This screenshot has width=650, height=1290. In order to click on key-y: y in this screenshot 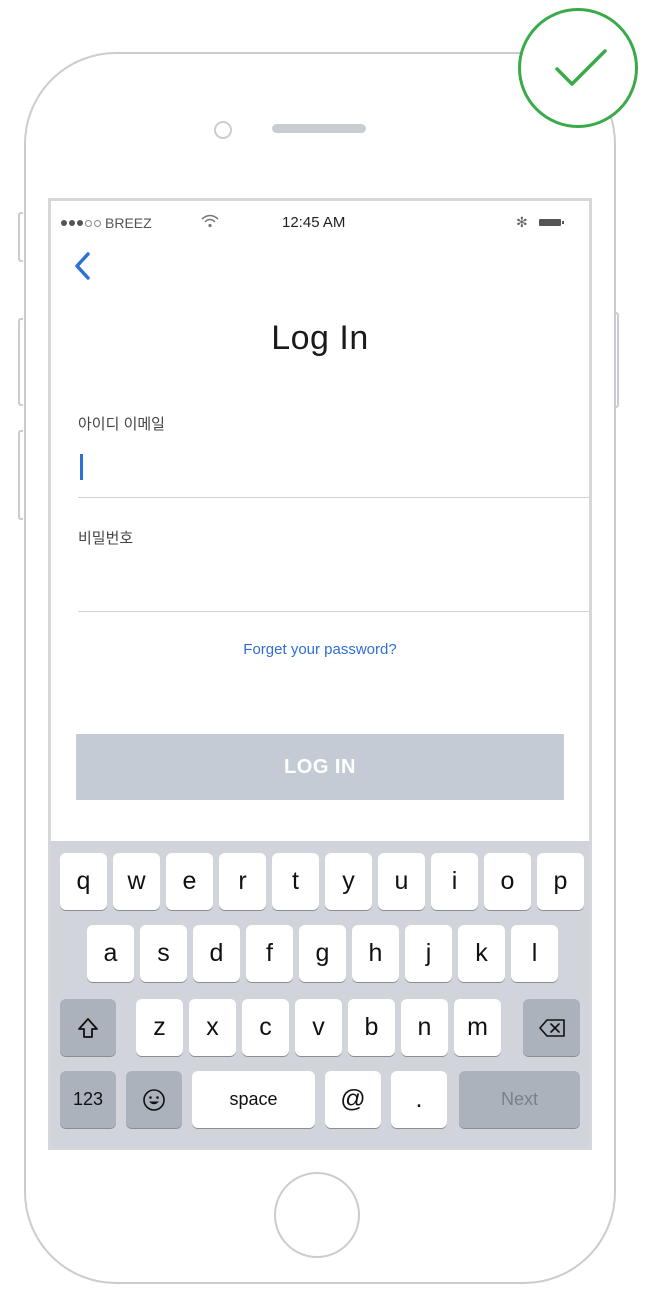, I will do `click(348, 881)`.